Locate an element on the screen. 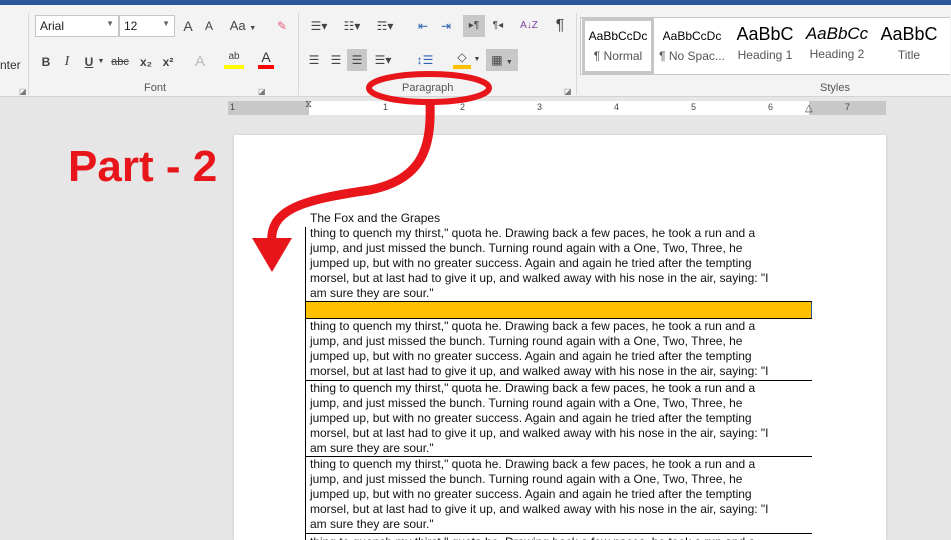 Image resolution: width=951 pixels, height=540 pixels. curved-arrow-shaft is located at coordinates (351, 174).